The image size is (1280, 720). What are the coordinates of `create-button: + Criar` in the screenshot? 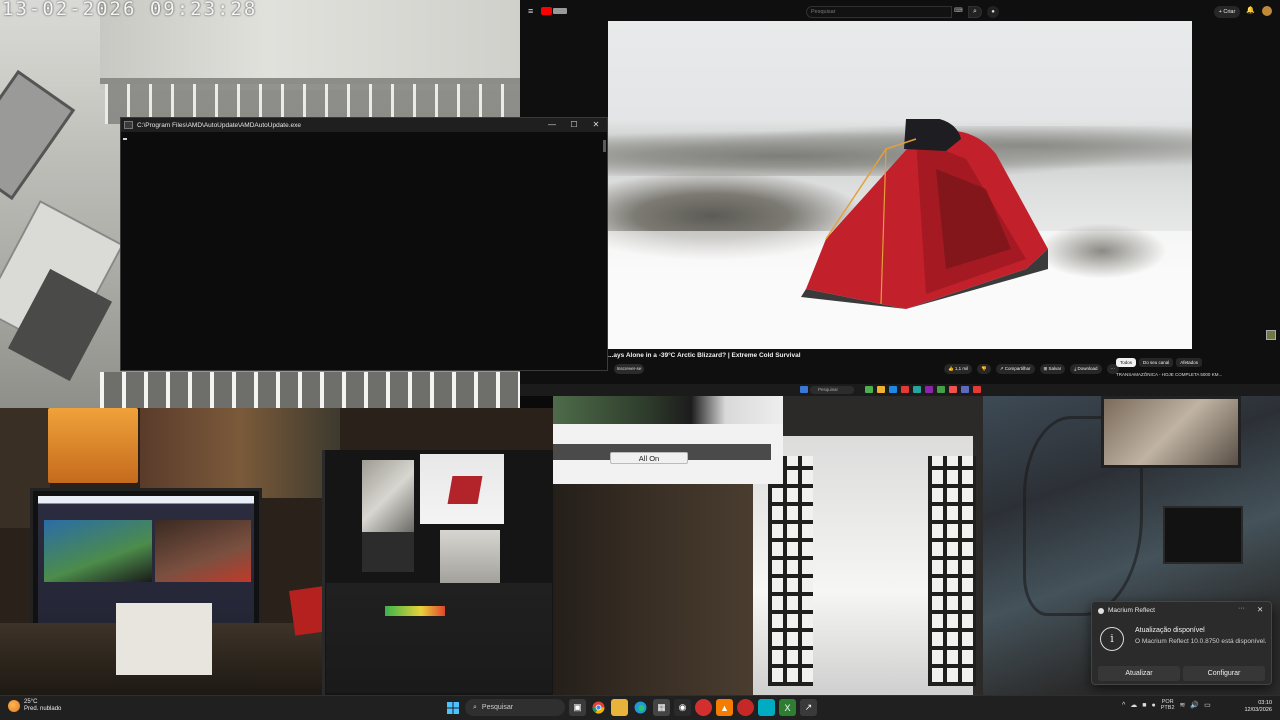 It's located at (1227, 12).